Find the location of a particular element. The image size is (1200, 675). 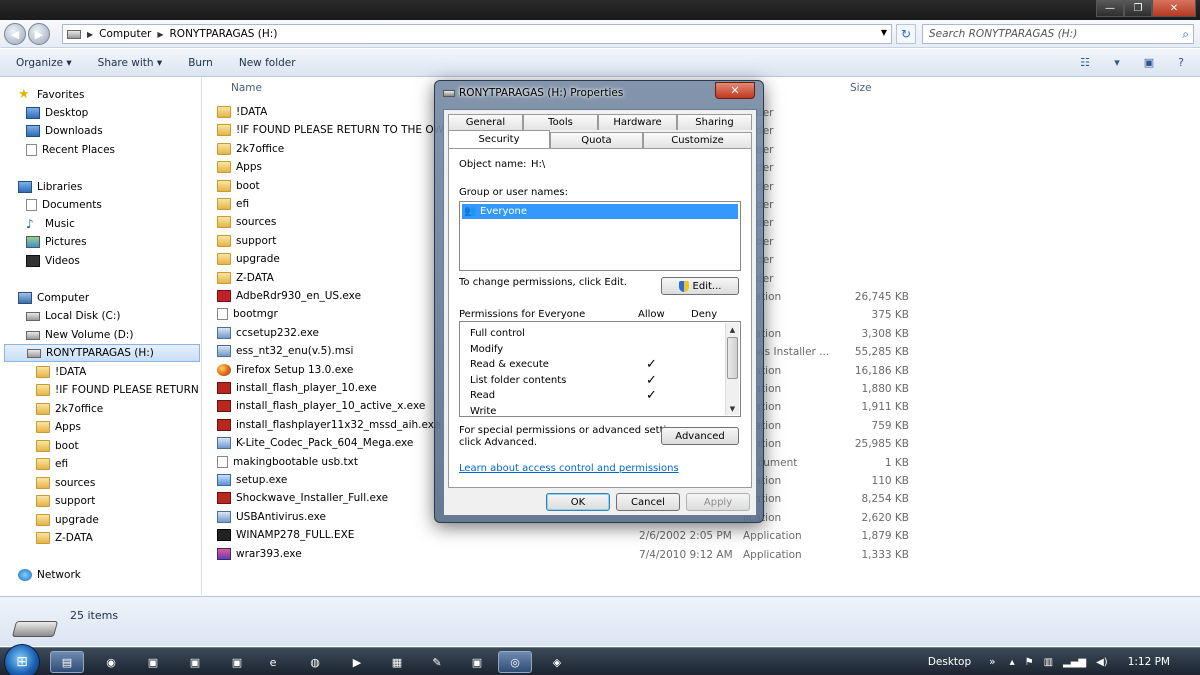

ok-button: OK is located at coordinates (578, 502).